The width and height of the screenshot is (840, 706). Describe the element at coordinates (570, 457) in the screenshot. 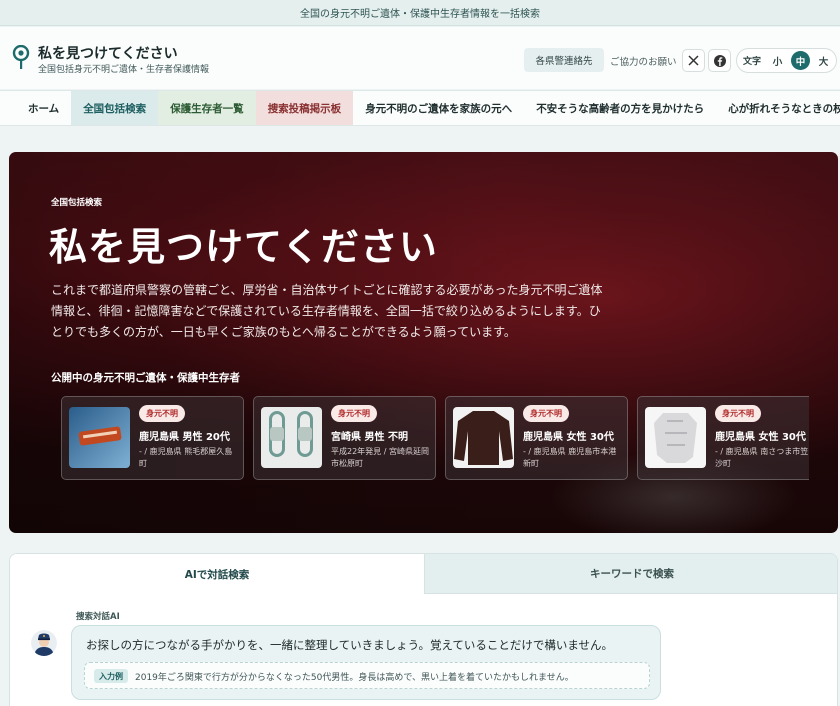

I see `case-location: - / 鹿児島県 鹿児島市本港新町` at that location.